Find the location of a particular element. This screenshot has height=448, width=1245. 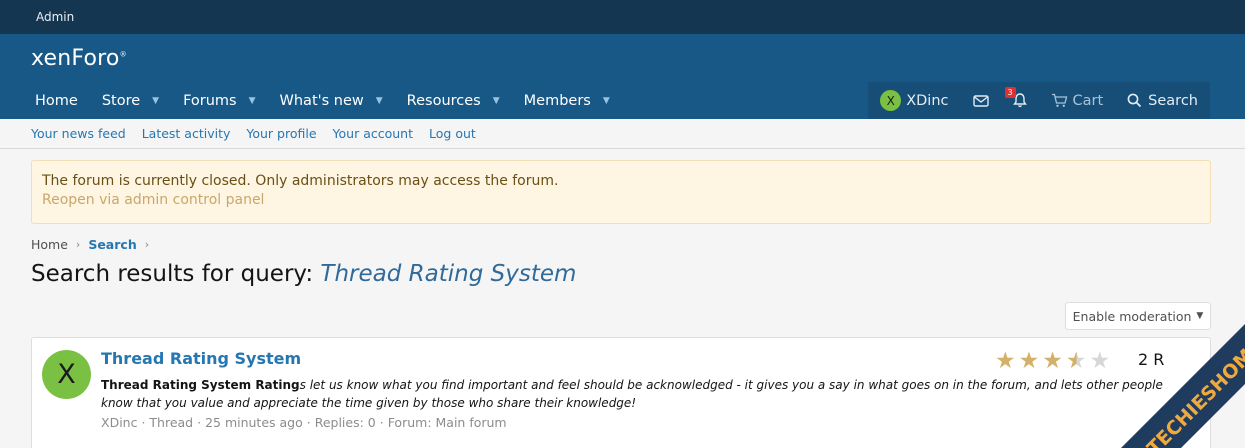

admin-bar: Admin is located at coordinates (622, 17).